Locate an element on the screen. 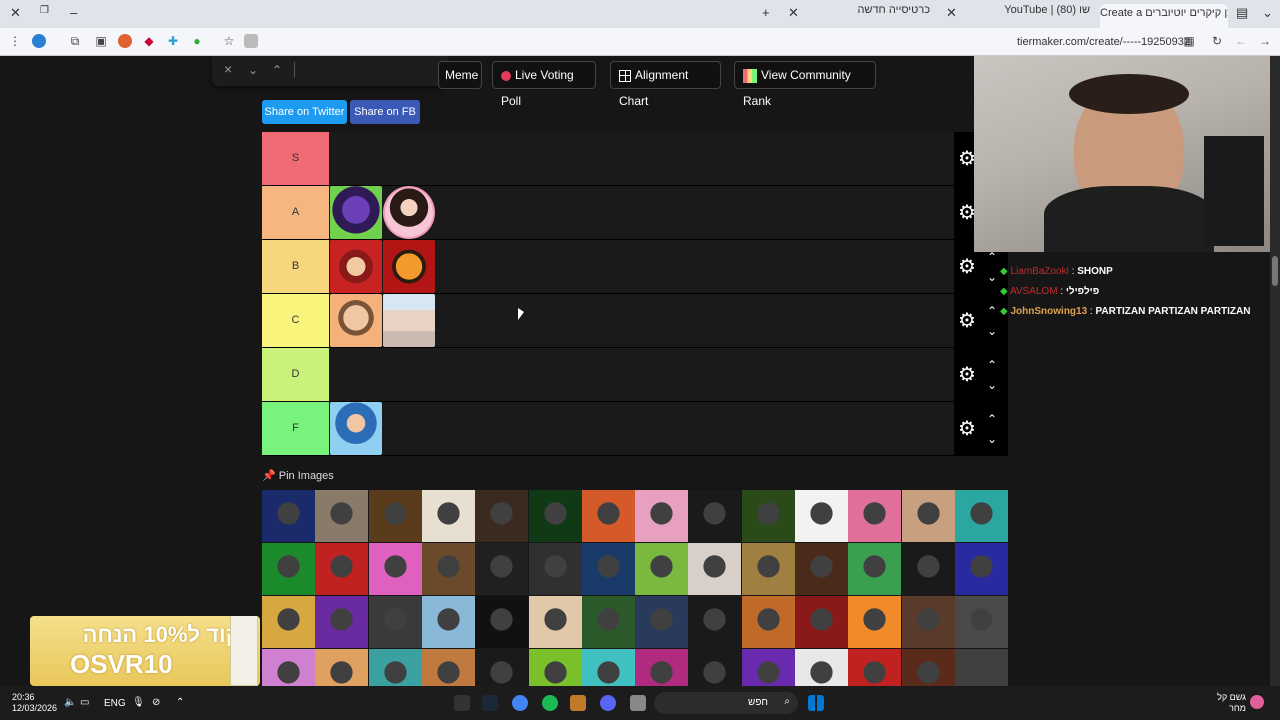  tab-tiermaker: Create a תוכן קיקרים יוטיוברים is located at coordinates (1164, 16).